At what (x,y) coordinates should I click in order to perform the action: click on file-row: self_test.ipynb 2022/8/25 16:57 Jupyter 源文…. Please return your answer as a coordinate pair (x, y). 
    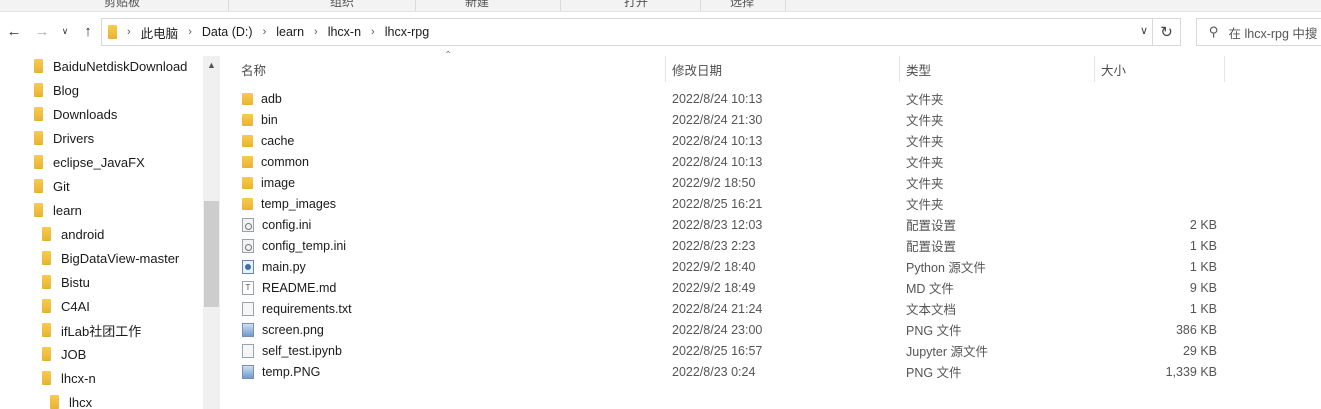
    Looking at the image, I should click on (732, 350).